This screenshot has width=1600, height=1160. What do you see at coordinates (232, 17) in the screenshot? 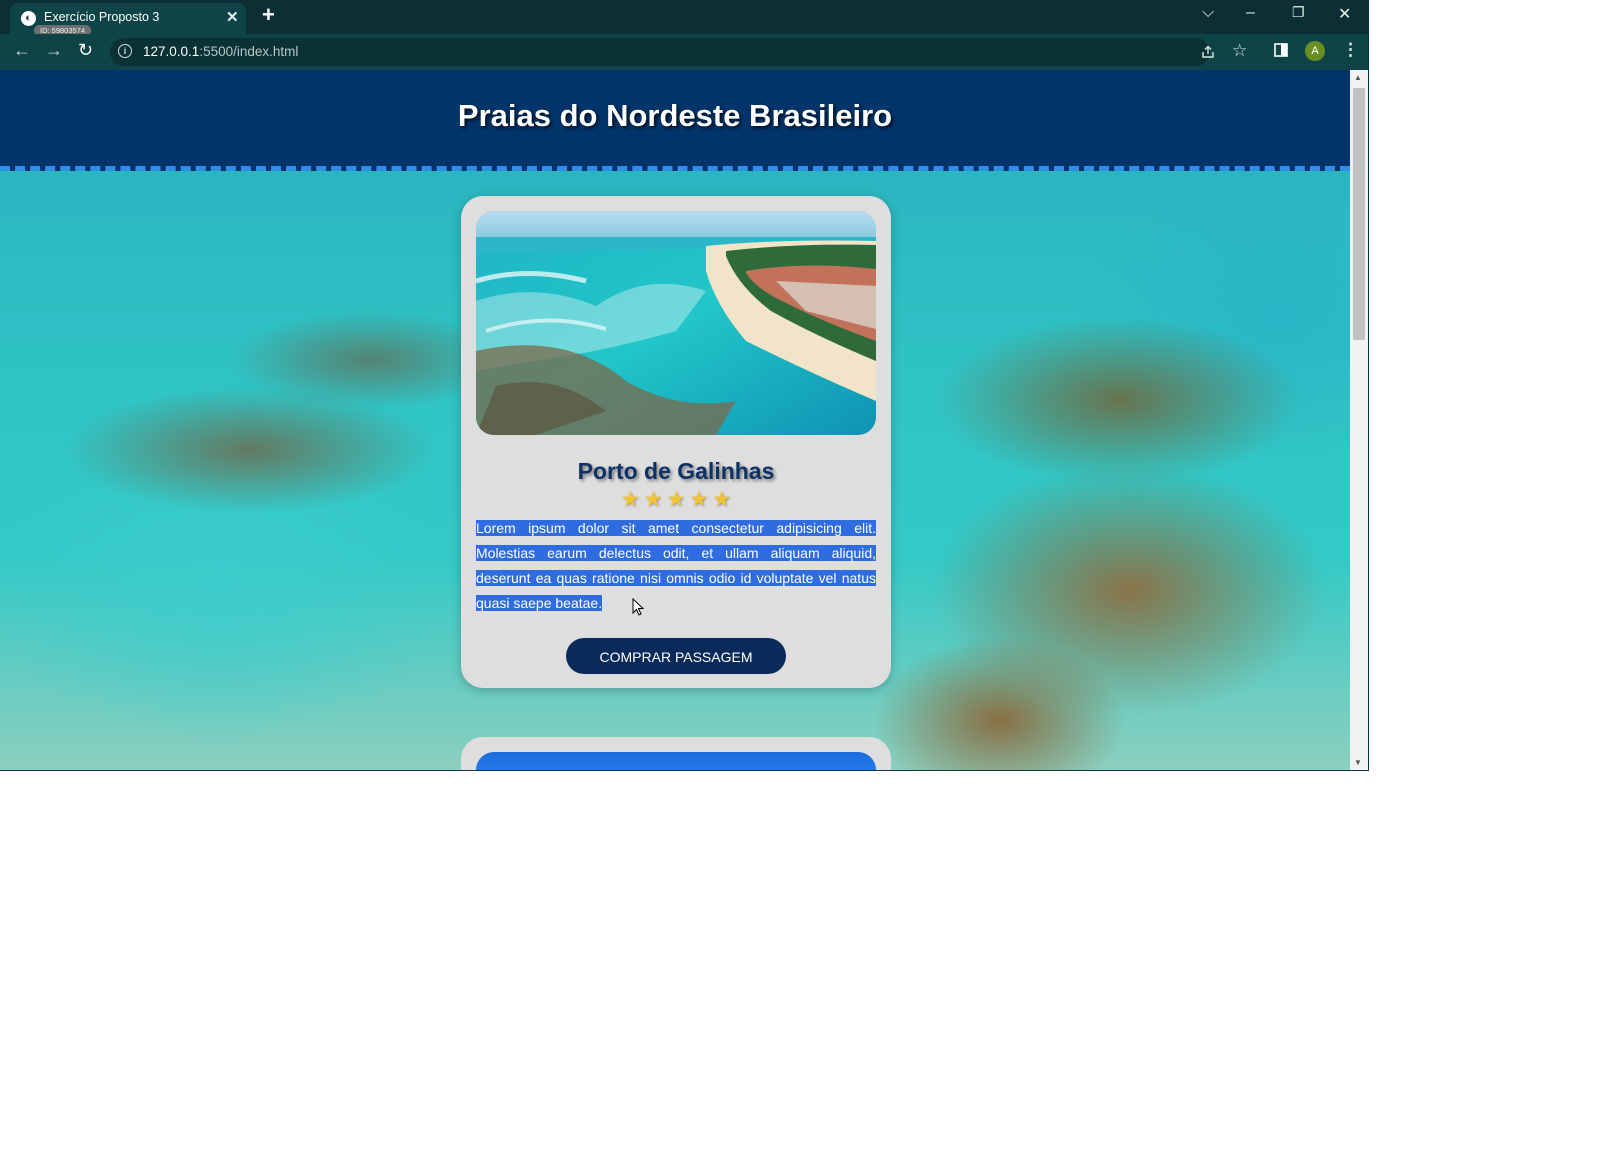
I see `tab-close-icon: ✕` at bounding box center [232, 17].